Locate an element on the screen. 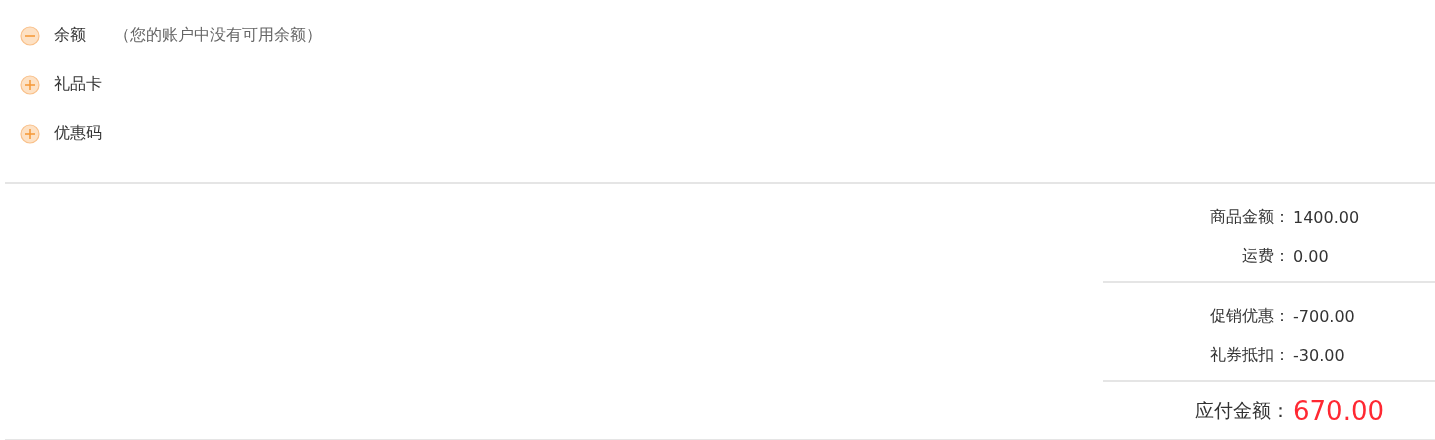  summary-label: 运费： is located at coordinates (1265, 256).